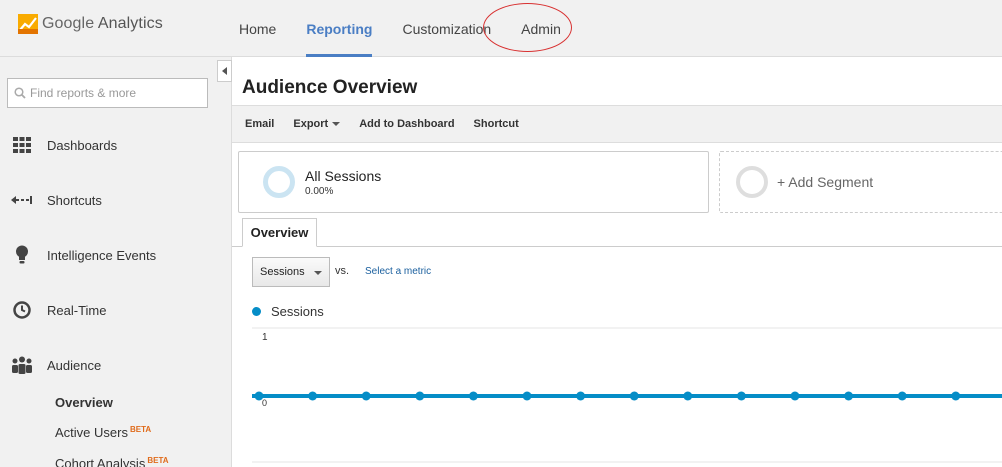 This screenshot has height=467, width=1002. Describe the element at coordinates (342, 271) in the screenshot. I see `vs-label: vs.` at that location.